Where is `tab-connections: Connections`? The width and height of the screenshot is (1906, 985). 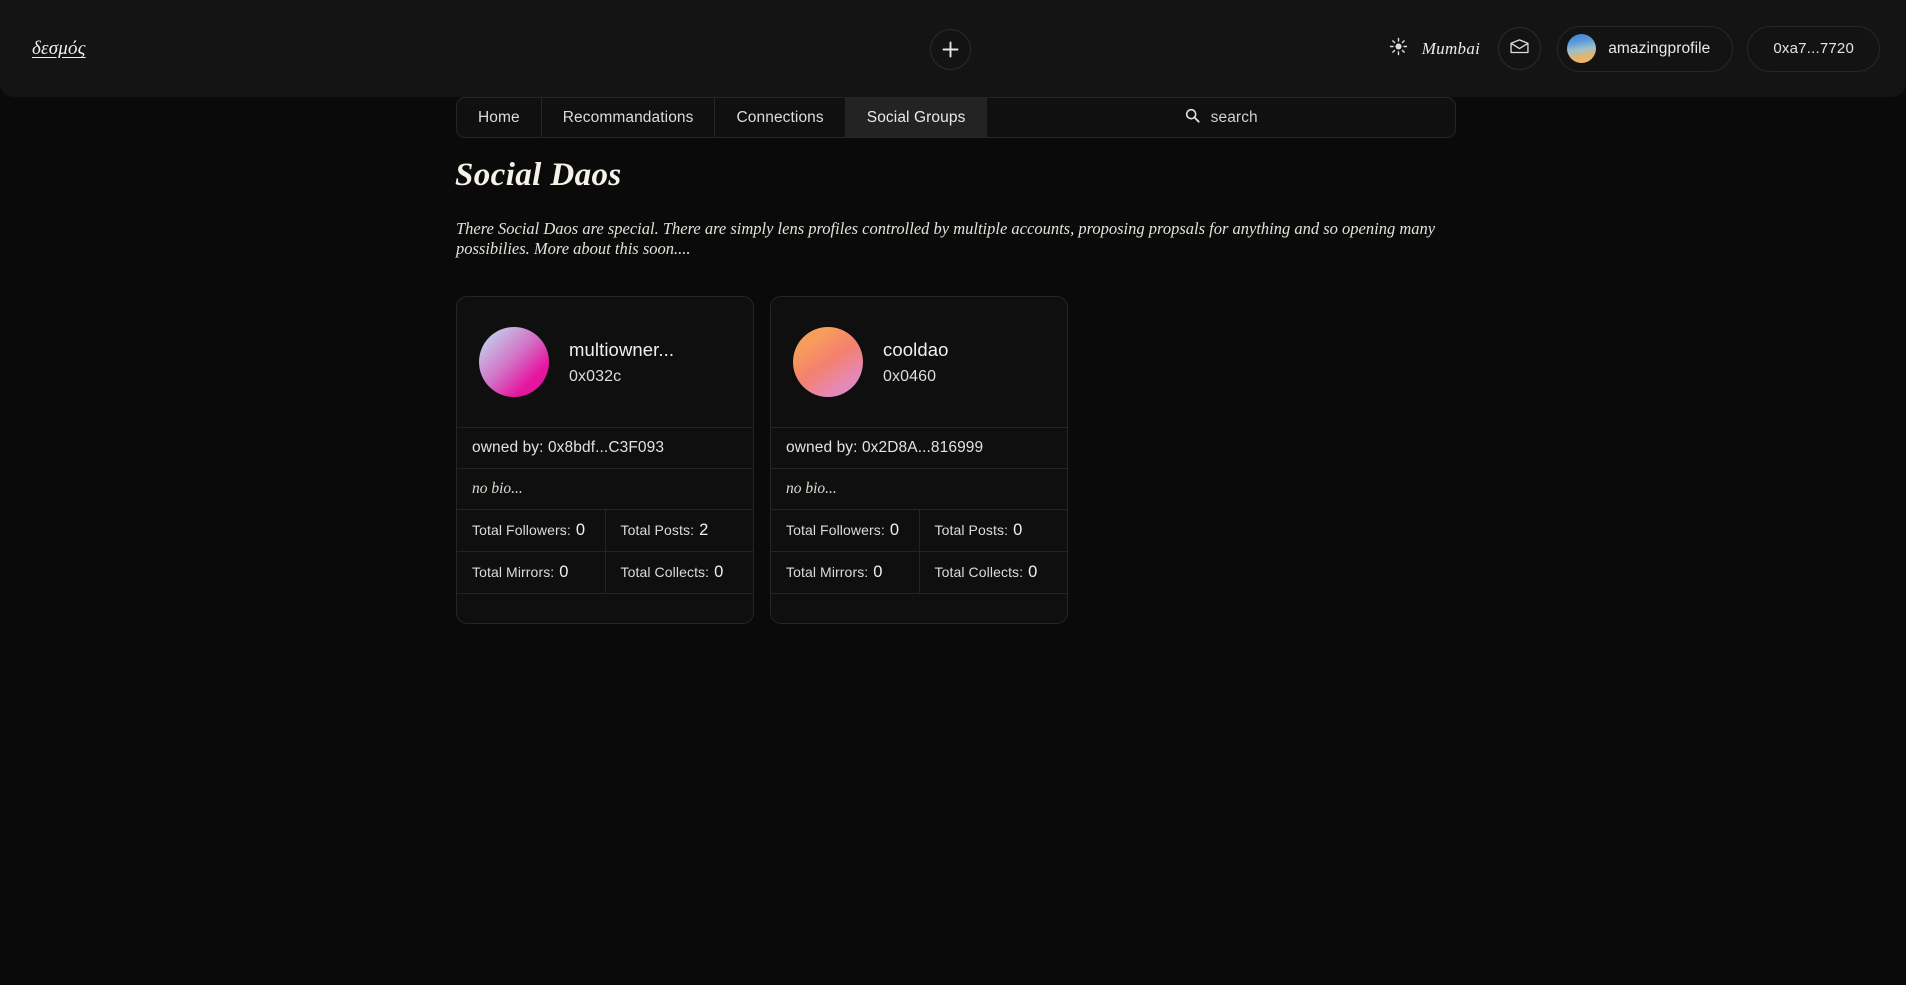
tab-connections: Connections is located at coordinates (780, 117).